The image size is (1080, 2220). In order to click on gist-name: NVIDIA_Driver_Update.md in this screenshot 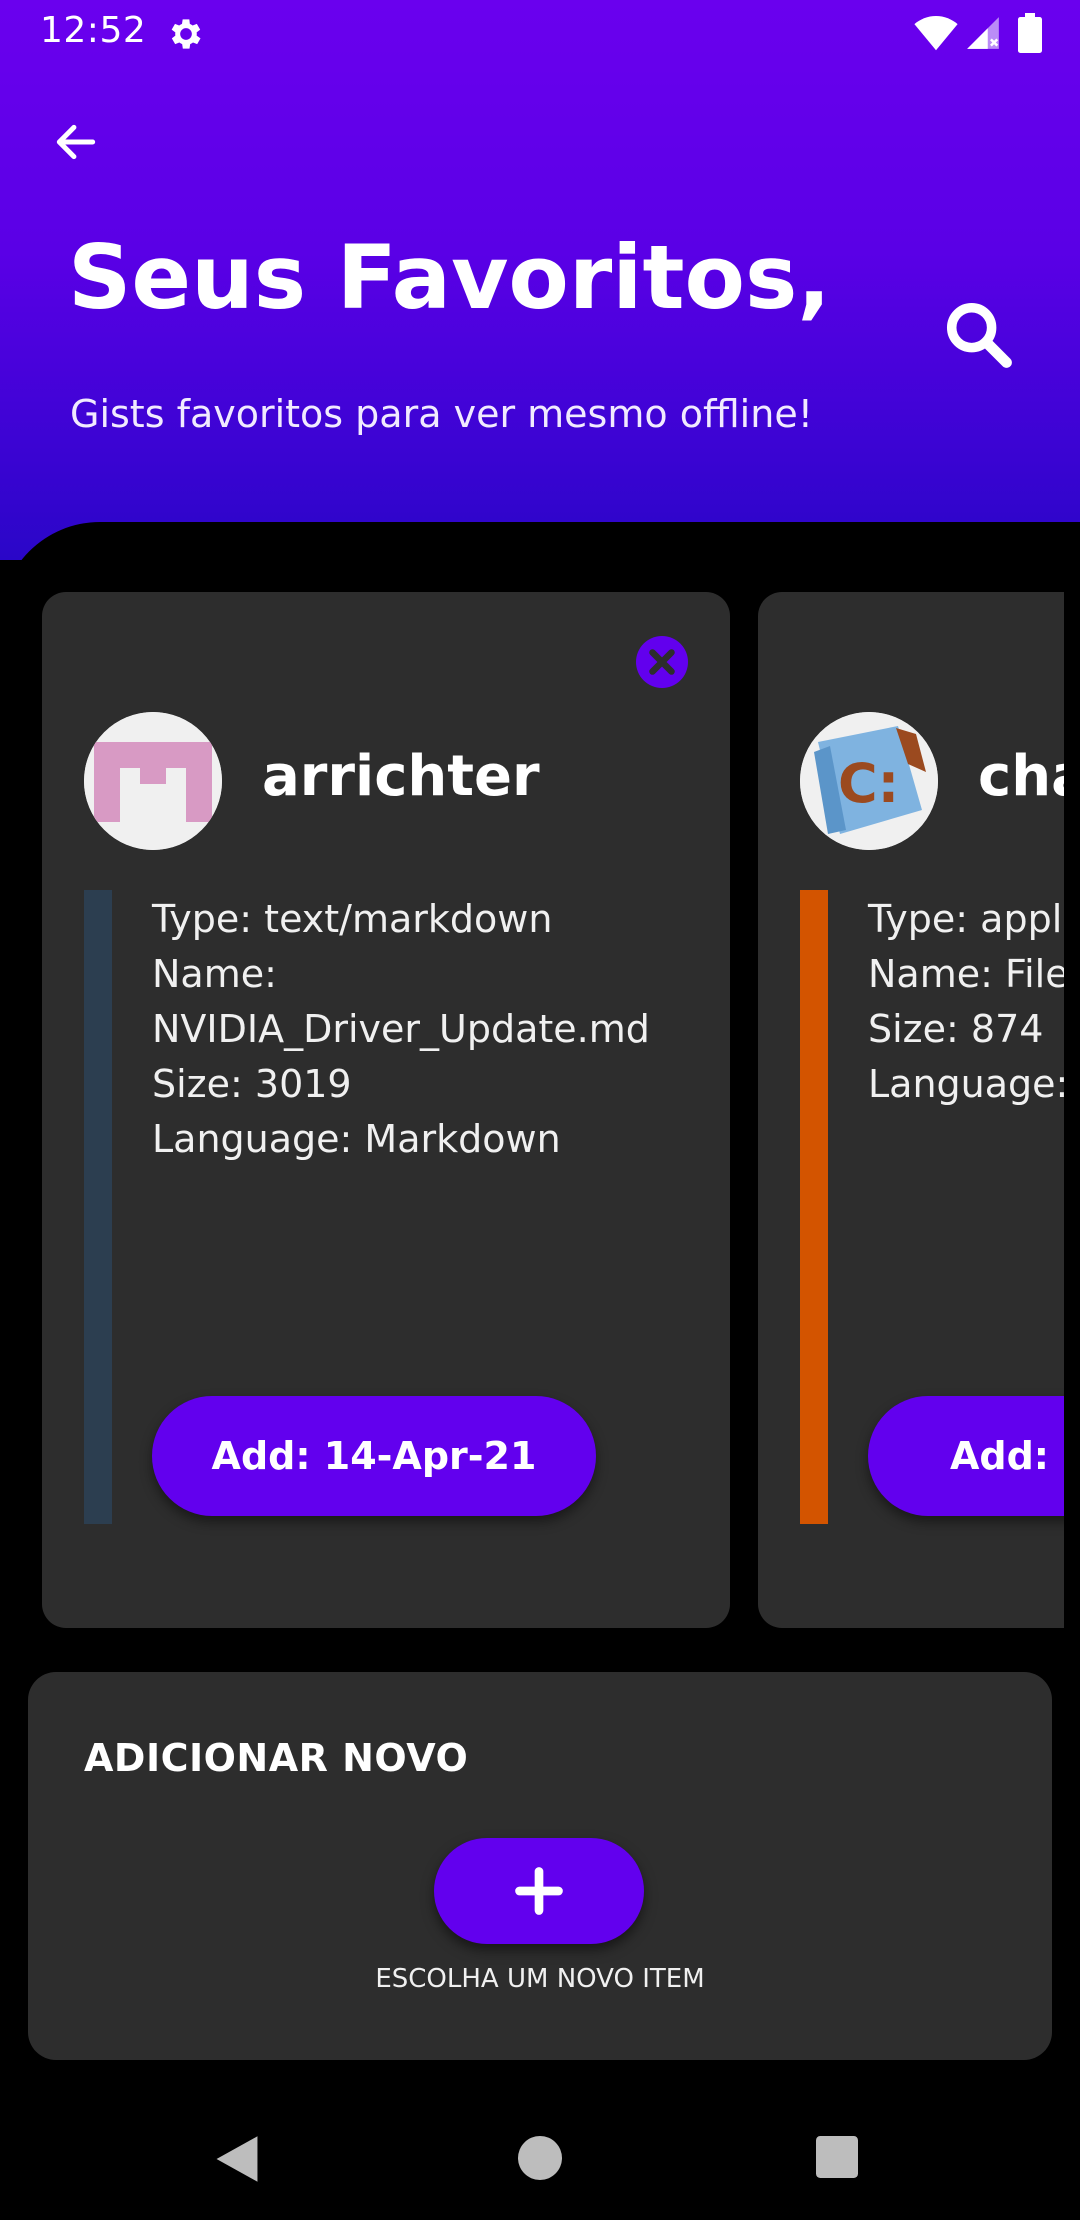, I will do `click(401, 1029)`.